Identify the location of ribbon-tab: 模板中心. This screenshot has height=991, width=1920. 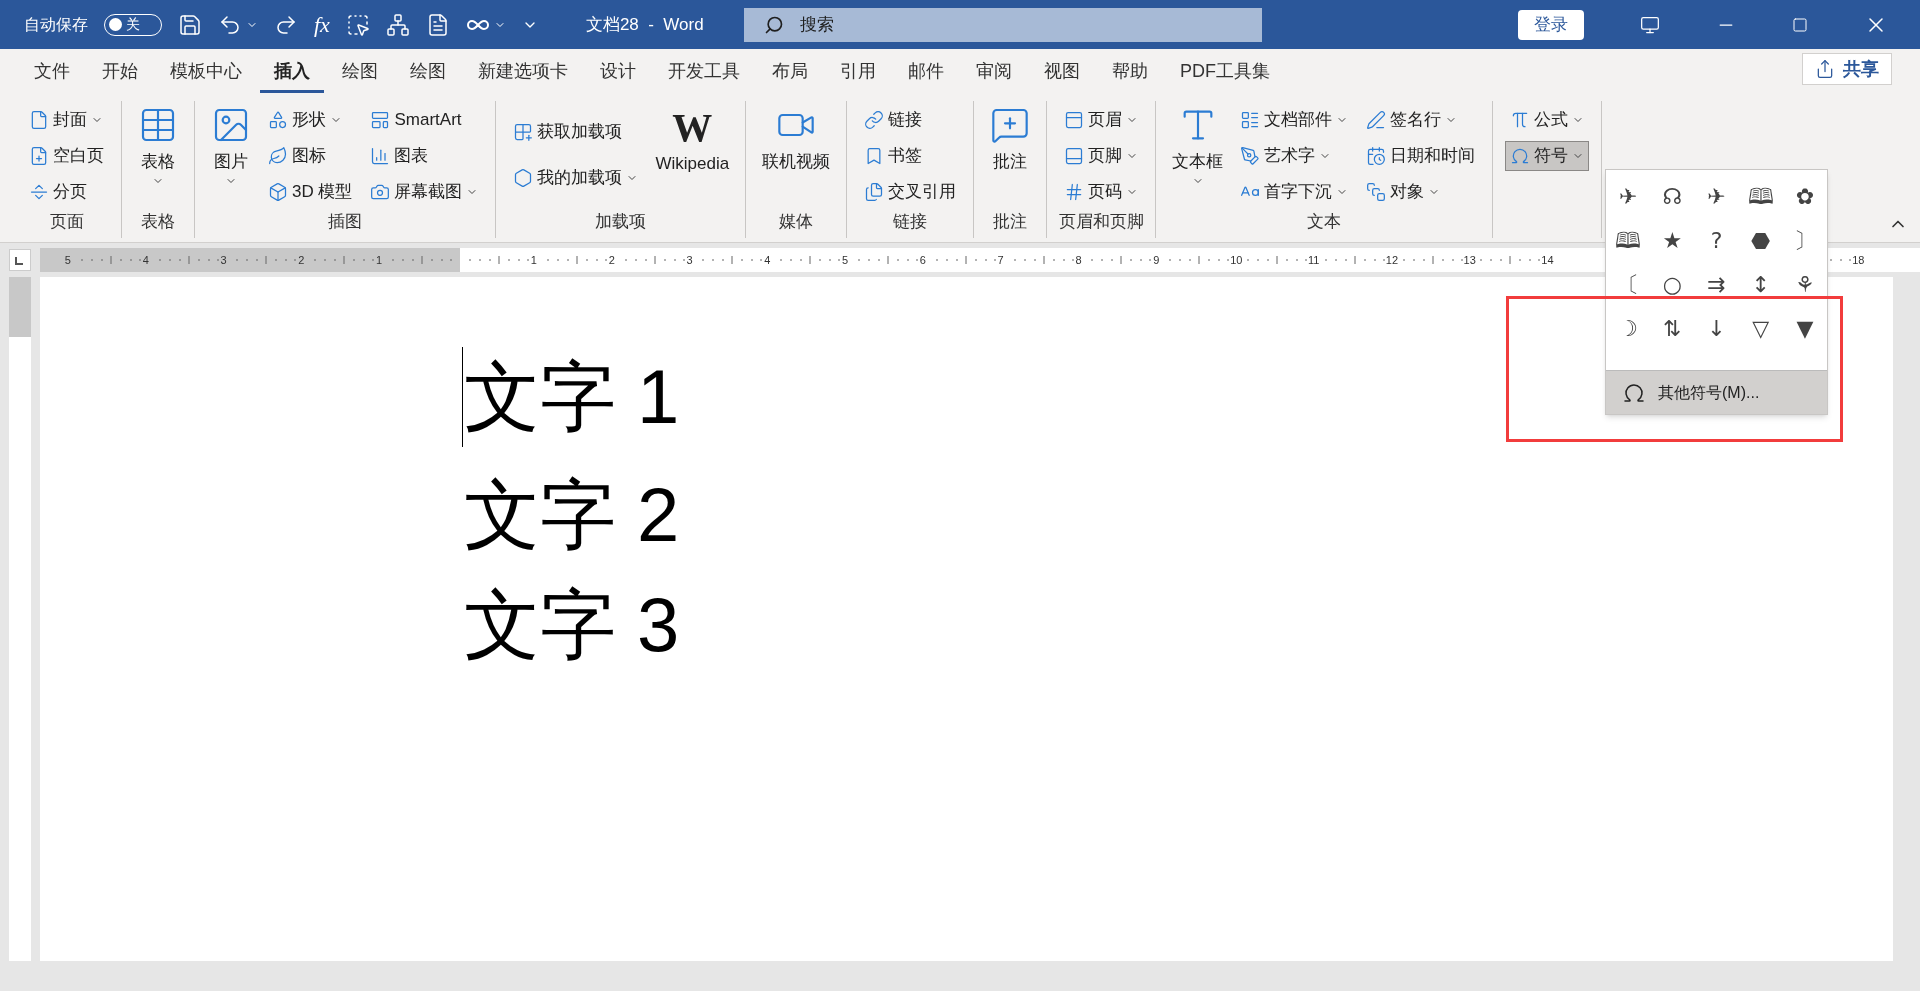
(206, 73).